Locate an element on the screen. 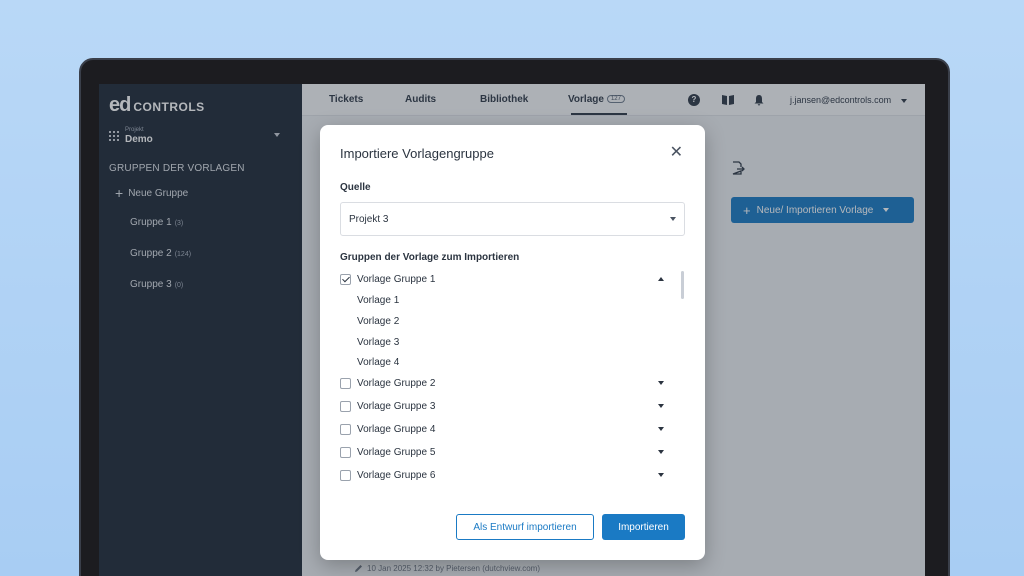 This screenshot has height=576, width=1024. groups-to-import-label: Gruppen der Vorlage zum Importieren is located at coordinates (430, 257).